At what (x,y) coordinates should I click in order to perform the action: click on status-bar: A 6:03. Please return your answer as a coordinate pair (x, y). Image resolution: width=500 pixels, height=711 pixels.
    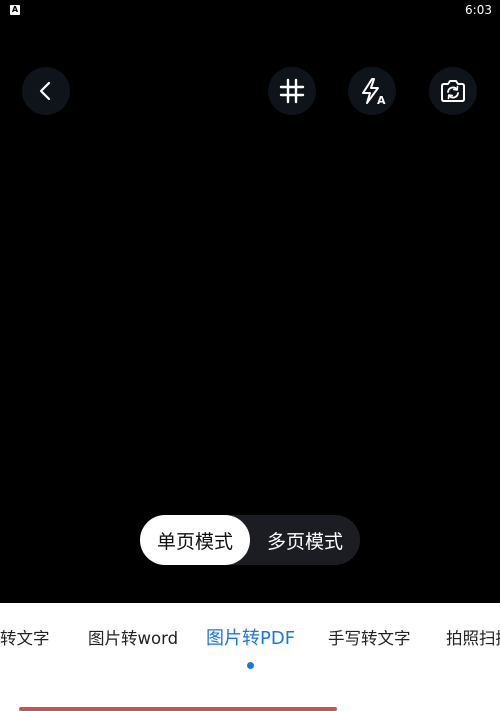
    Looking at the image, I should click on (250, 11).